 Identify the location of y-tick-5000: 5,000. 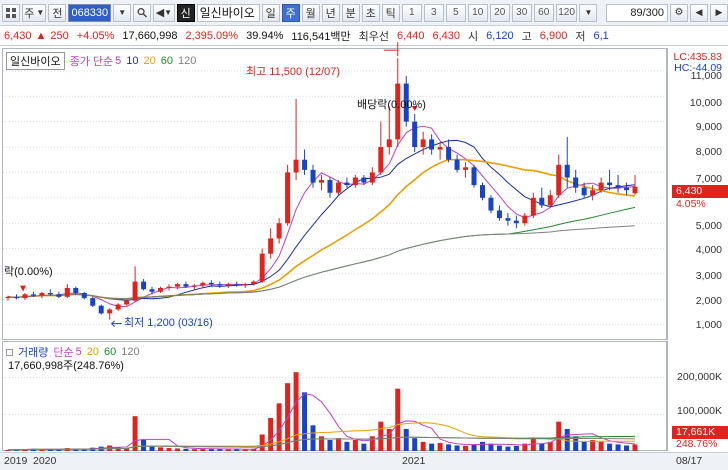
(708, 226).